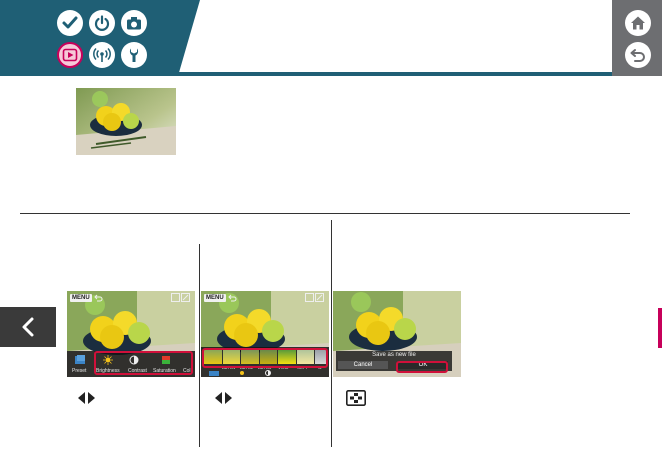 The image size is (662, 467). What do you see at coordinates (422, 367) in the screenshot?
I see `ok-highlight` at bounding box center [422, 367].